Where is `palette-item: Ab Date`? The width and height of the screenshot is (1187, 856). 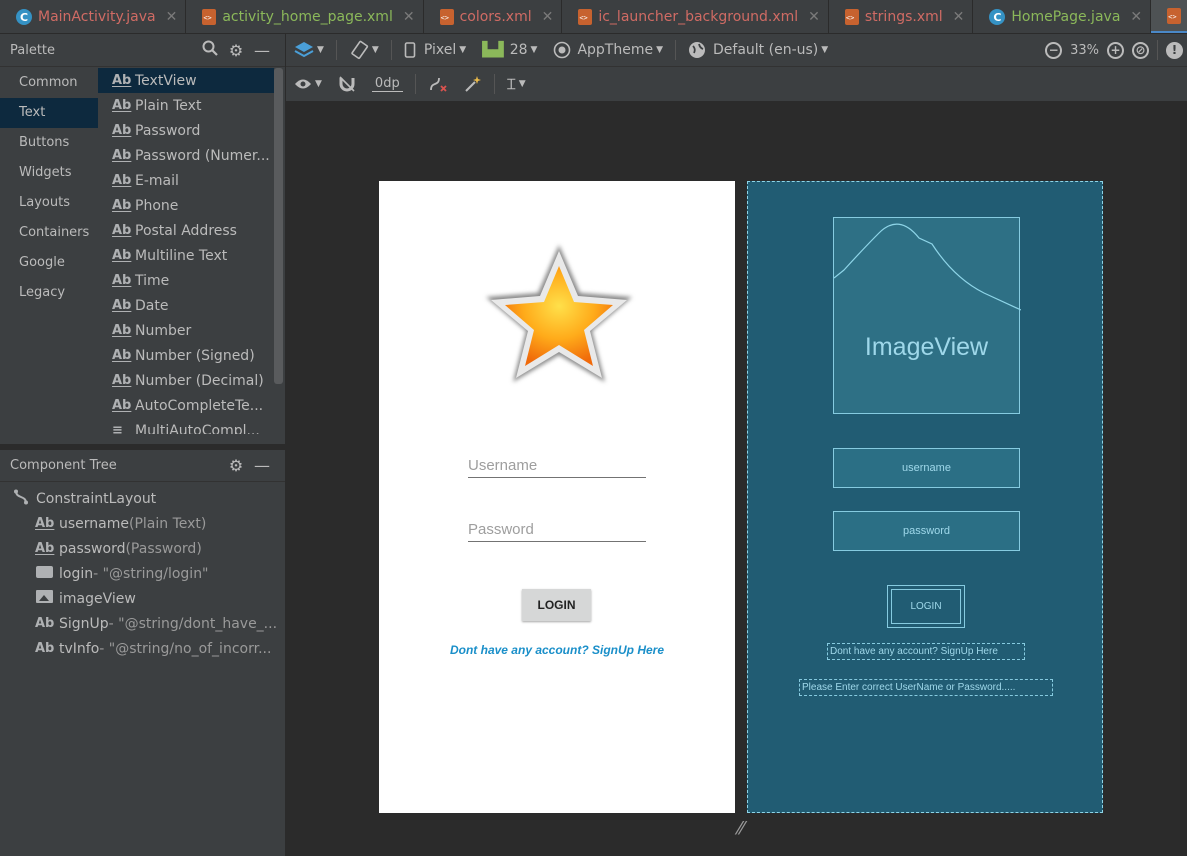 palette-item: Ab Date is located at coordinates (186, 305).